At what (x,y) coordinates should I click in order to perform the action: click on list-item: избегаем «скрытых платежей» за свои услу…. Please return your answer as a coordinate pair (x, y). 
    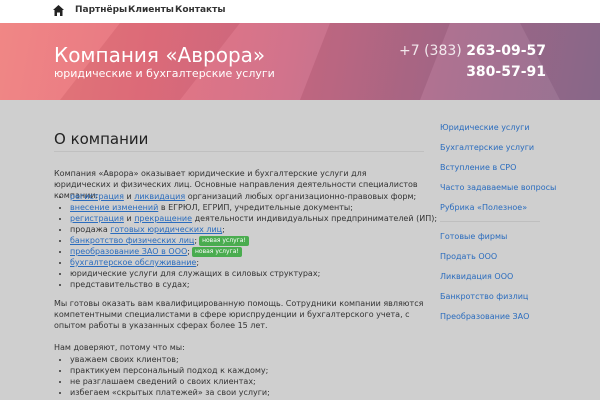
    Looking at the image, I should click on (247, 392).